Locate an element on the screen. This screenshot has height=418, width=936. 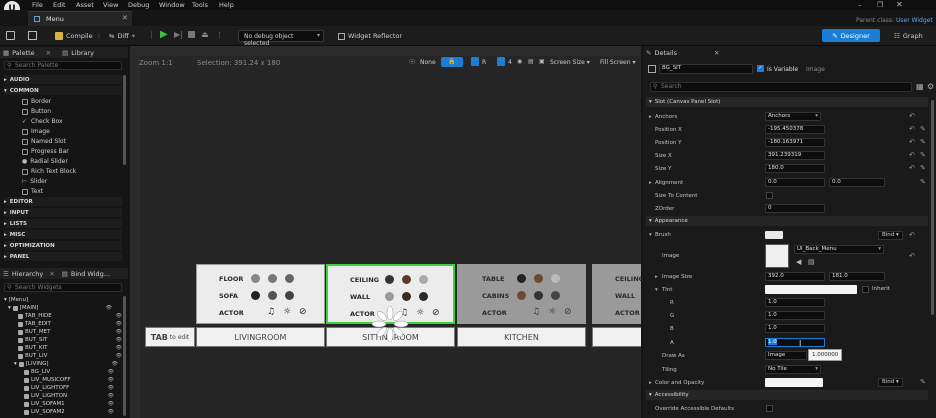
lock-toggle-button: 🔒 is located at coordinates (452, 62).